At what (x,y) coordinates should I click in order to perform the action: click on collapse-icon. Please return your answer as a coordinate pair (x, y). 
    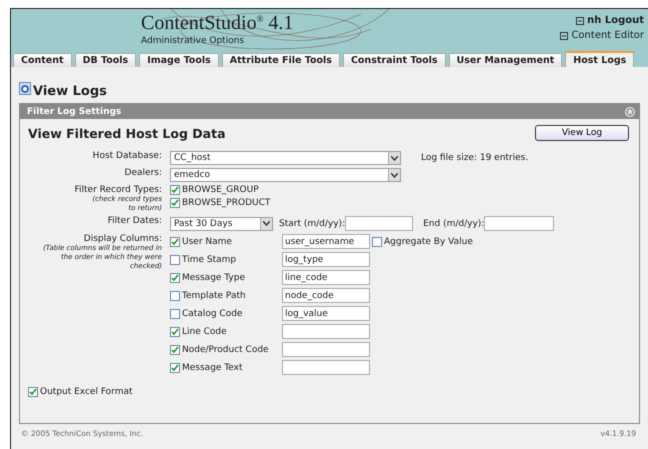
    Looking at the image, I should click on (630, 111).